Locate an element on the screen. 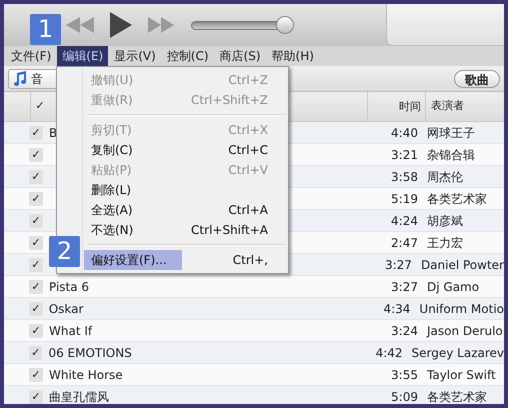  song-time: 3:24 is located at coordinates (404, 331).